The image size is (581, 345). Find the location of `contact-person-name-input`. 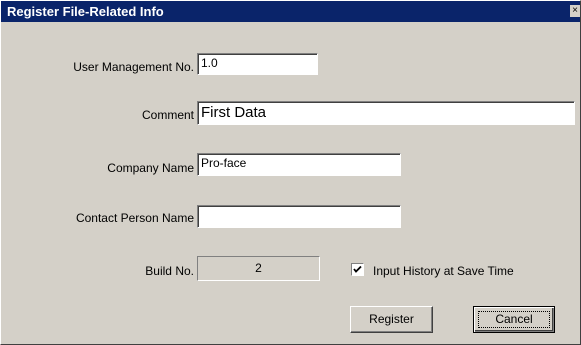

contact-person-name-input is located at coordinates (299, 216).